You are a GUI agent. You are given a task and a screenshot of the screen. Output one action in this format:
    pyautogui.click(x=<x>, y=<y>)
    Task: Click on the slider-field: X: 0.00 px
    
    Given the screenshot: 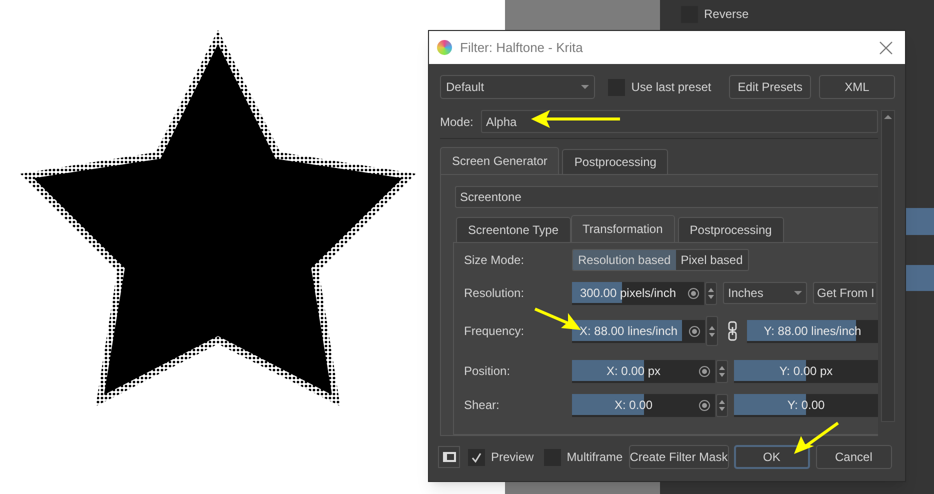 What is the action you would take?
    pyautogui.click(x=643, y=371)
    